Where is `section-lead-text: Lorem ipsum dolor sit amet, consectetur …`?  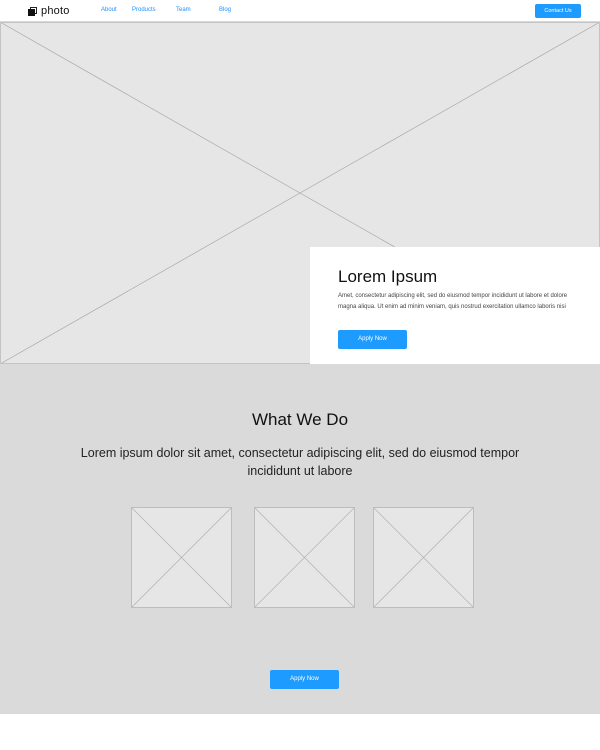
section-lead-text: Lorem ipsum dolor sit amet, consectetur … is located at coordinates (300, 462).